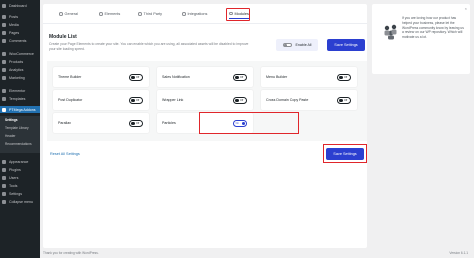 This screenshot has height=258, width=474. What do you see at coordinates (309, 77) in the screenshot?
I see `module-card-menu-builder: Menu Builder Off` at bounding box center [309, 77].